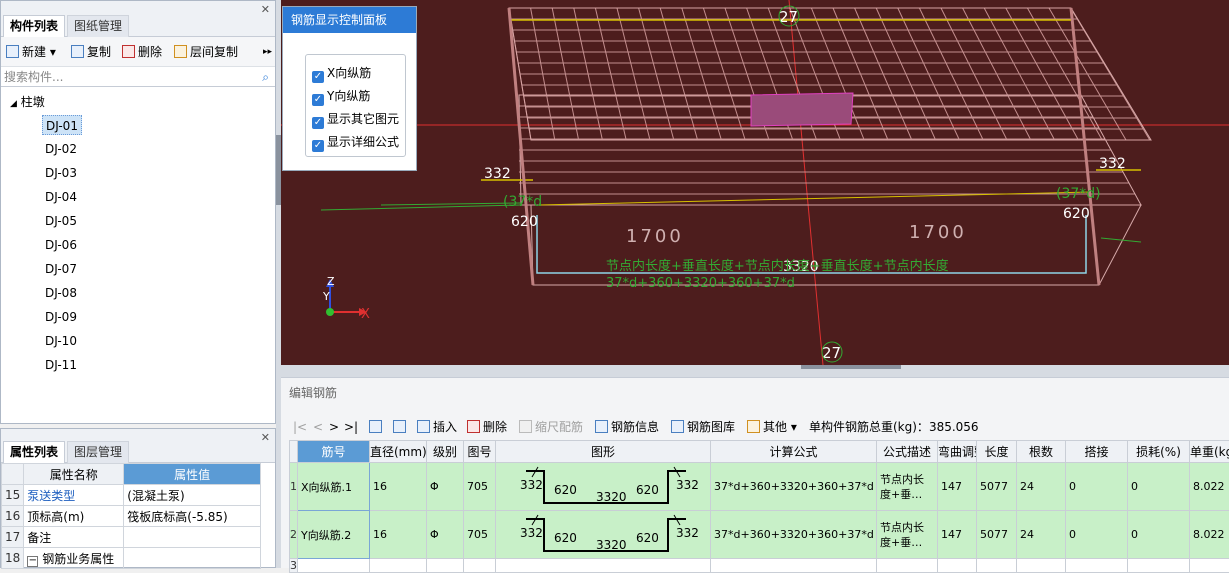 The image size is (1229, 573). Describe the element at coordinates (98, 26) in the screenshot. I see `tab-drawing-management: 图纸管理` at that location.